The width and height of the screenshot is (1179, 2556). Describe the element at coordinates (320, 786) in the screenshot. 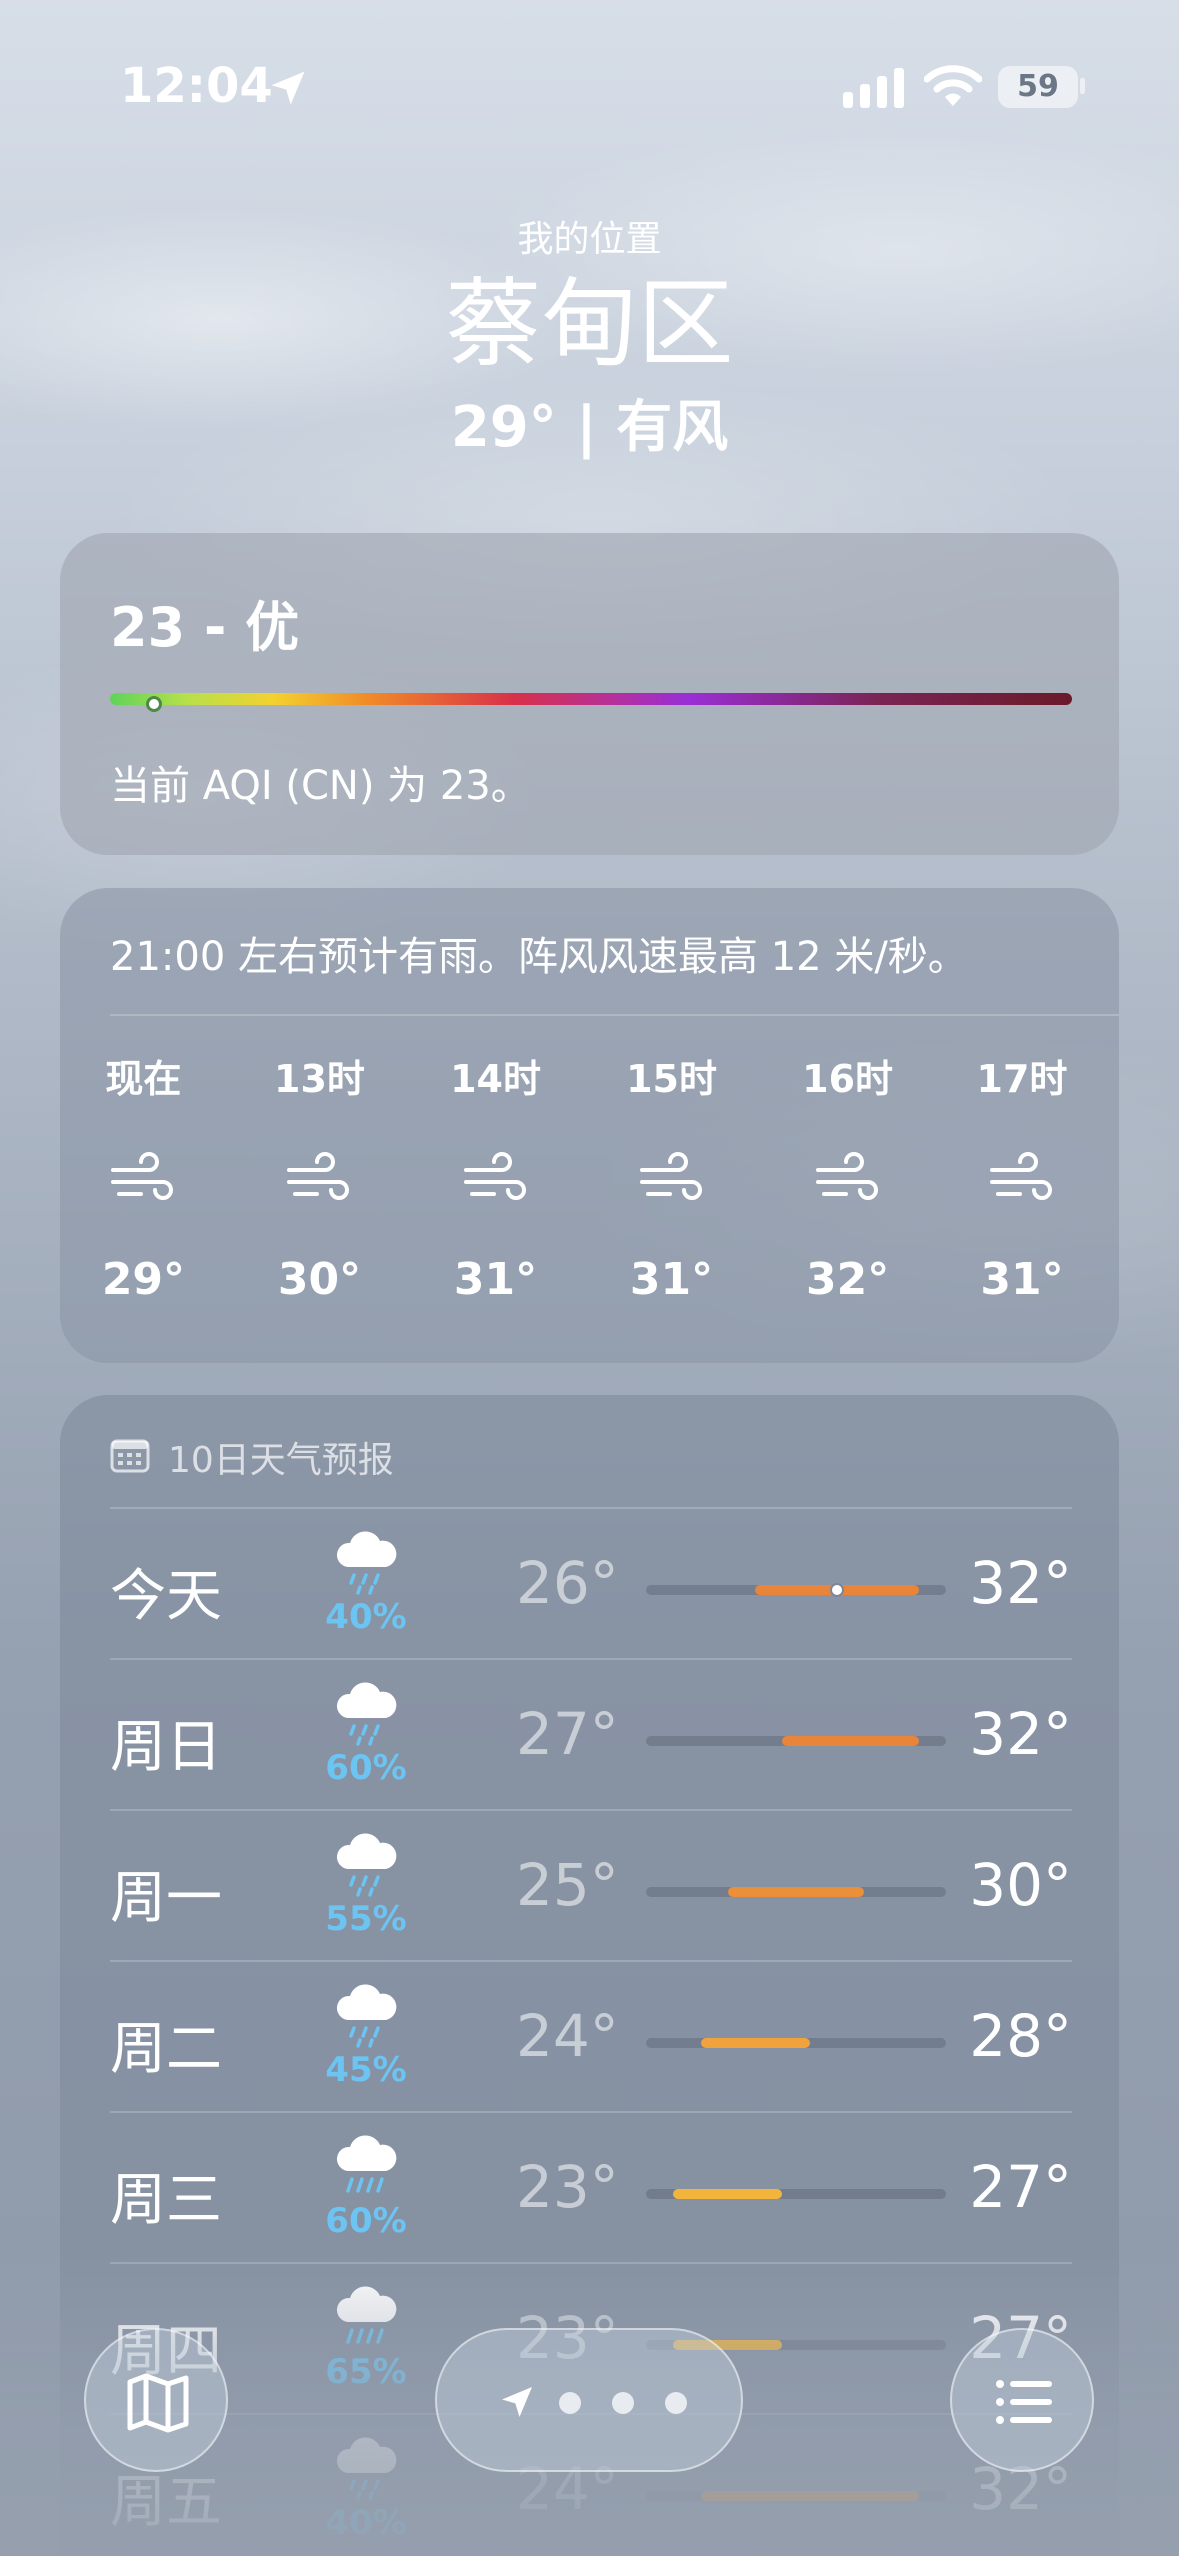

I see `aqi-description: 当前 AQI (CN) 为 23。` at that location.